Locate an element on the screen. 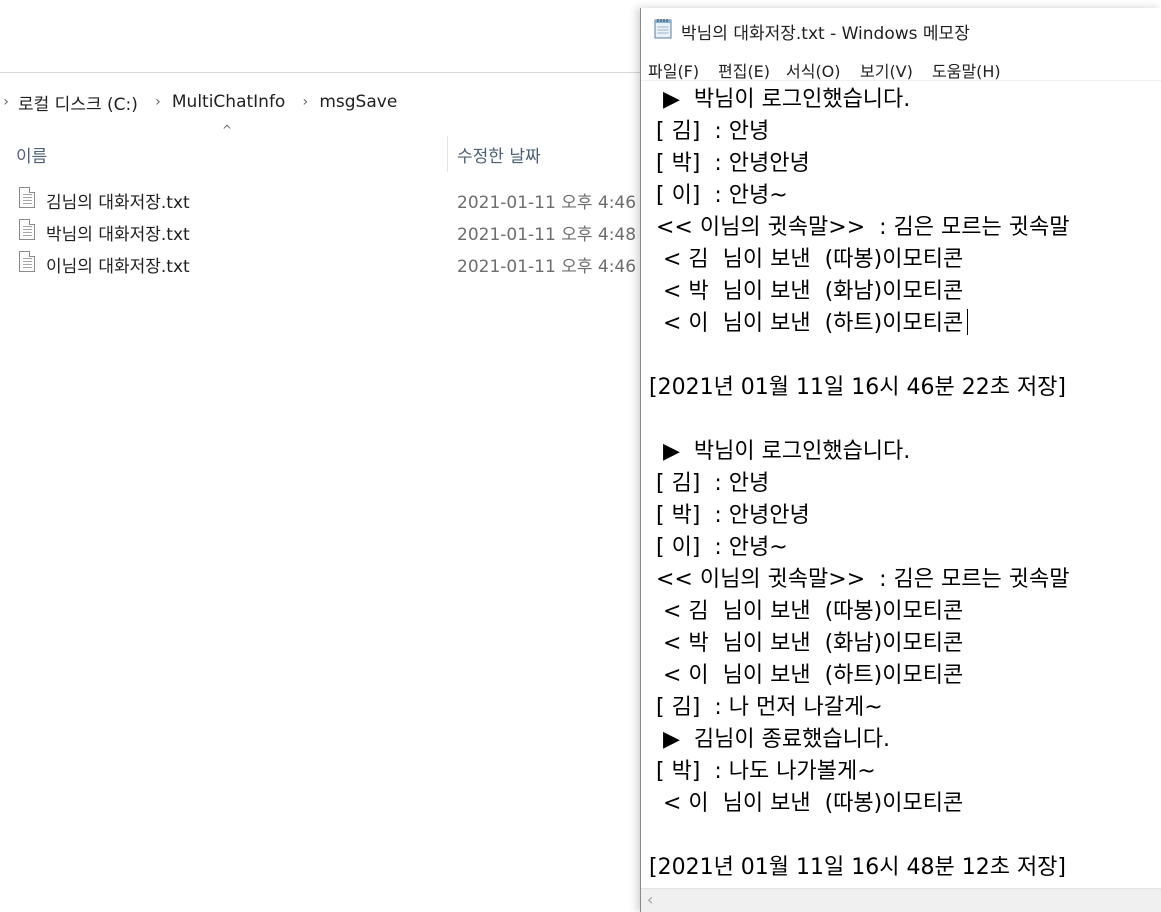 This screenshot has width=1161, height=912. menu-bar: 파일(F) 편집(E) 서식(O) 보기(V) 도움말(H) is located at coordinates (901, 68).